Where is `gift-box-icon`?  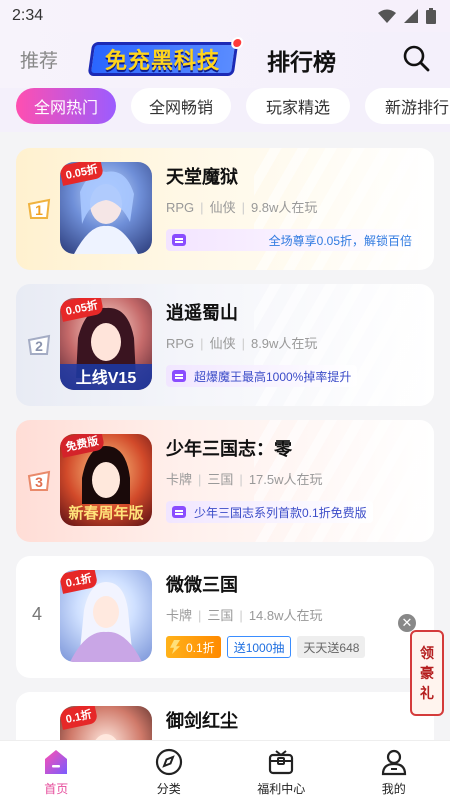 gift-box-icon is located at coordinates (281, 762).